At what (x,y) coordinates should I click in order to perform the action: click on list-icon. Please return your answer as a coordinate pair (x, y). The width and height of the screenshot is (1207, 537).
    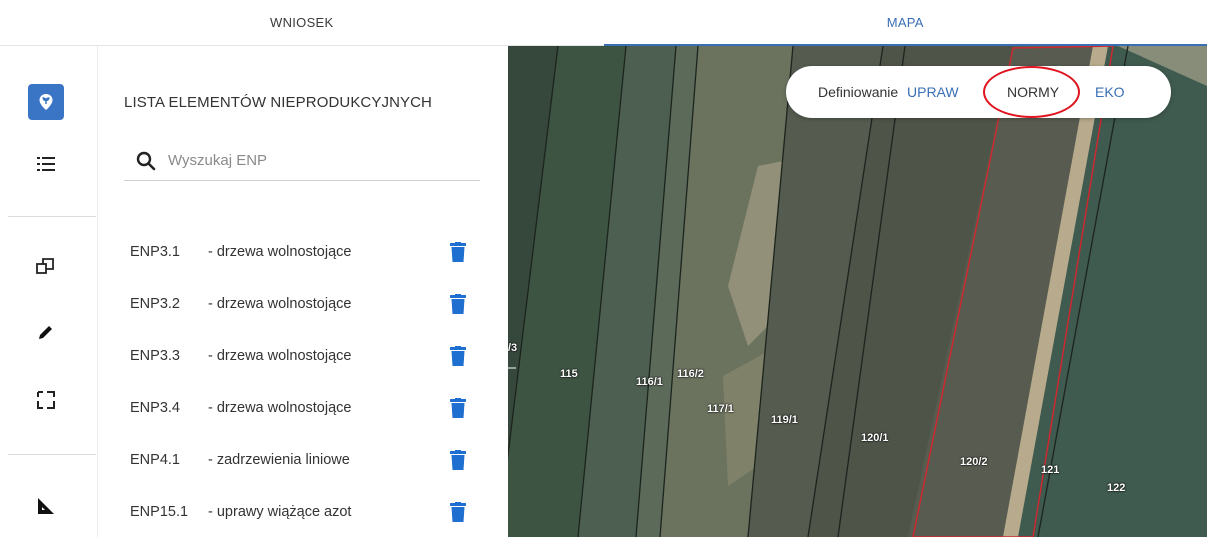
    Looking at the image, I should click on (46, 164).